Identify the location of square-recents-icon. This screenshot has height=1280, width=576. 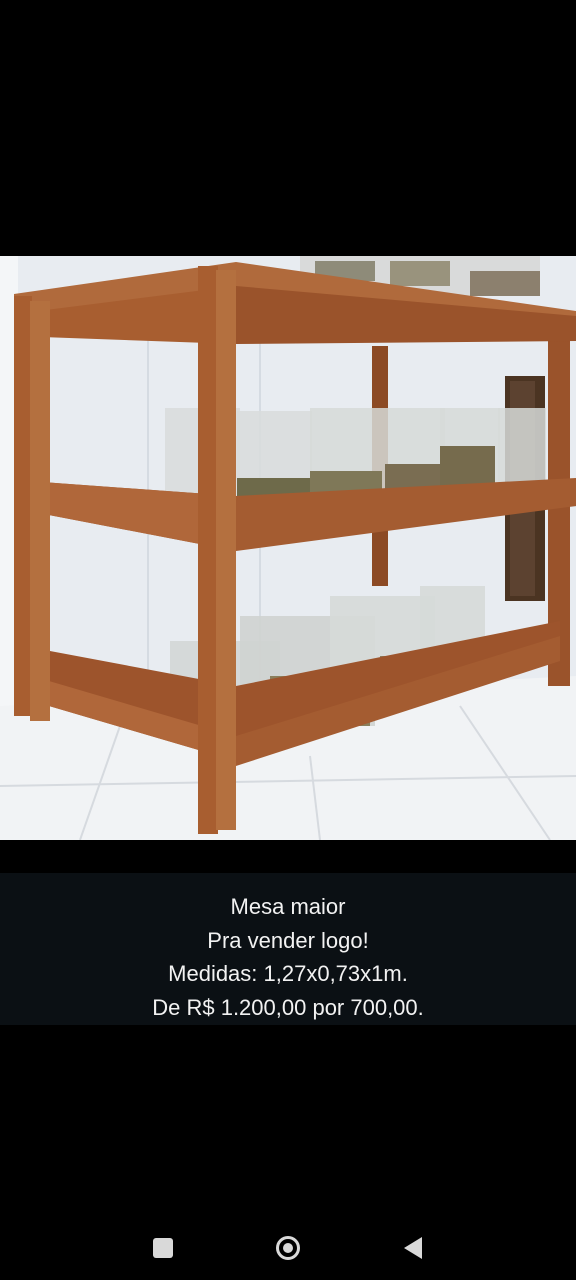
(163, 1248).